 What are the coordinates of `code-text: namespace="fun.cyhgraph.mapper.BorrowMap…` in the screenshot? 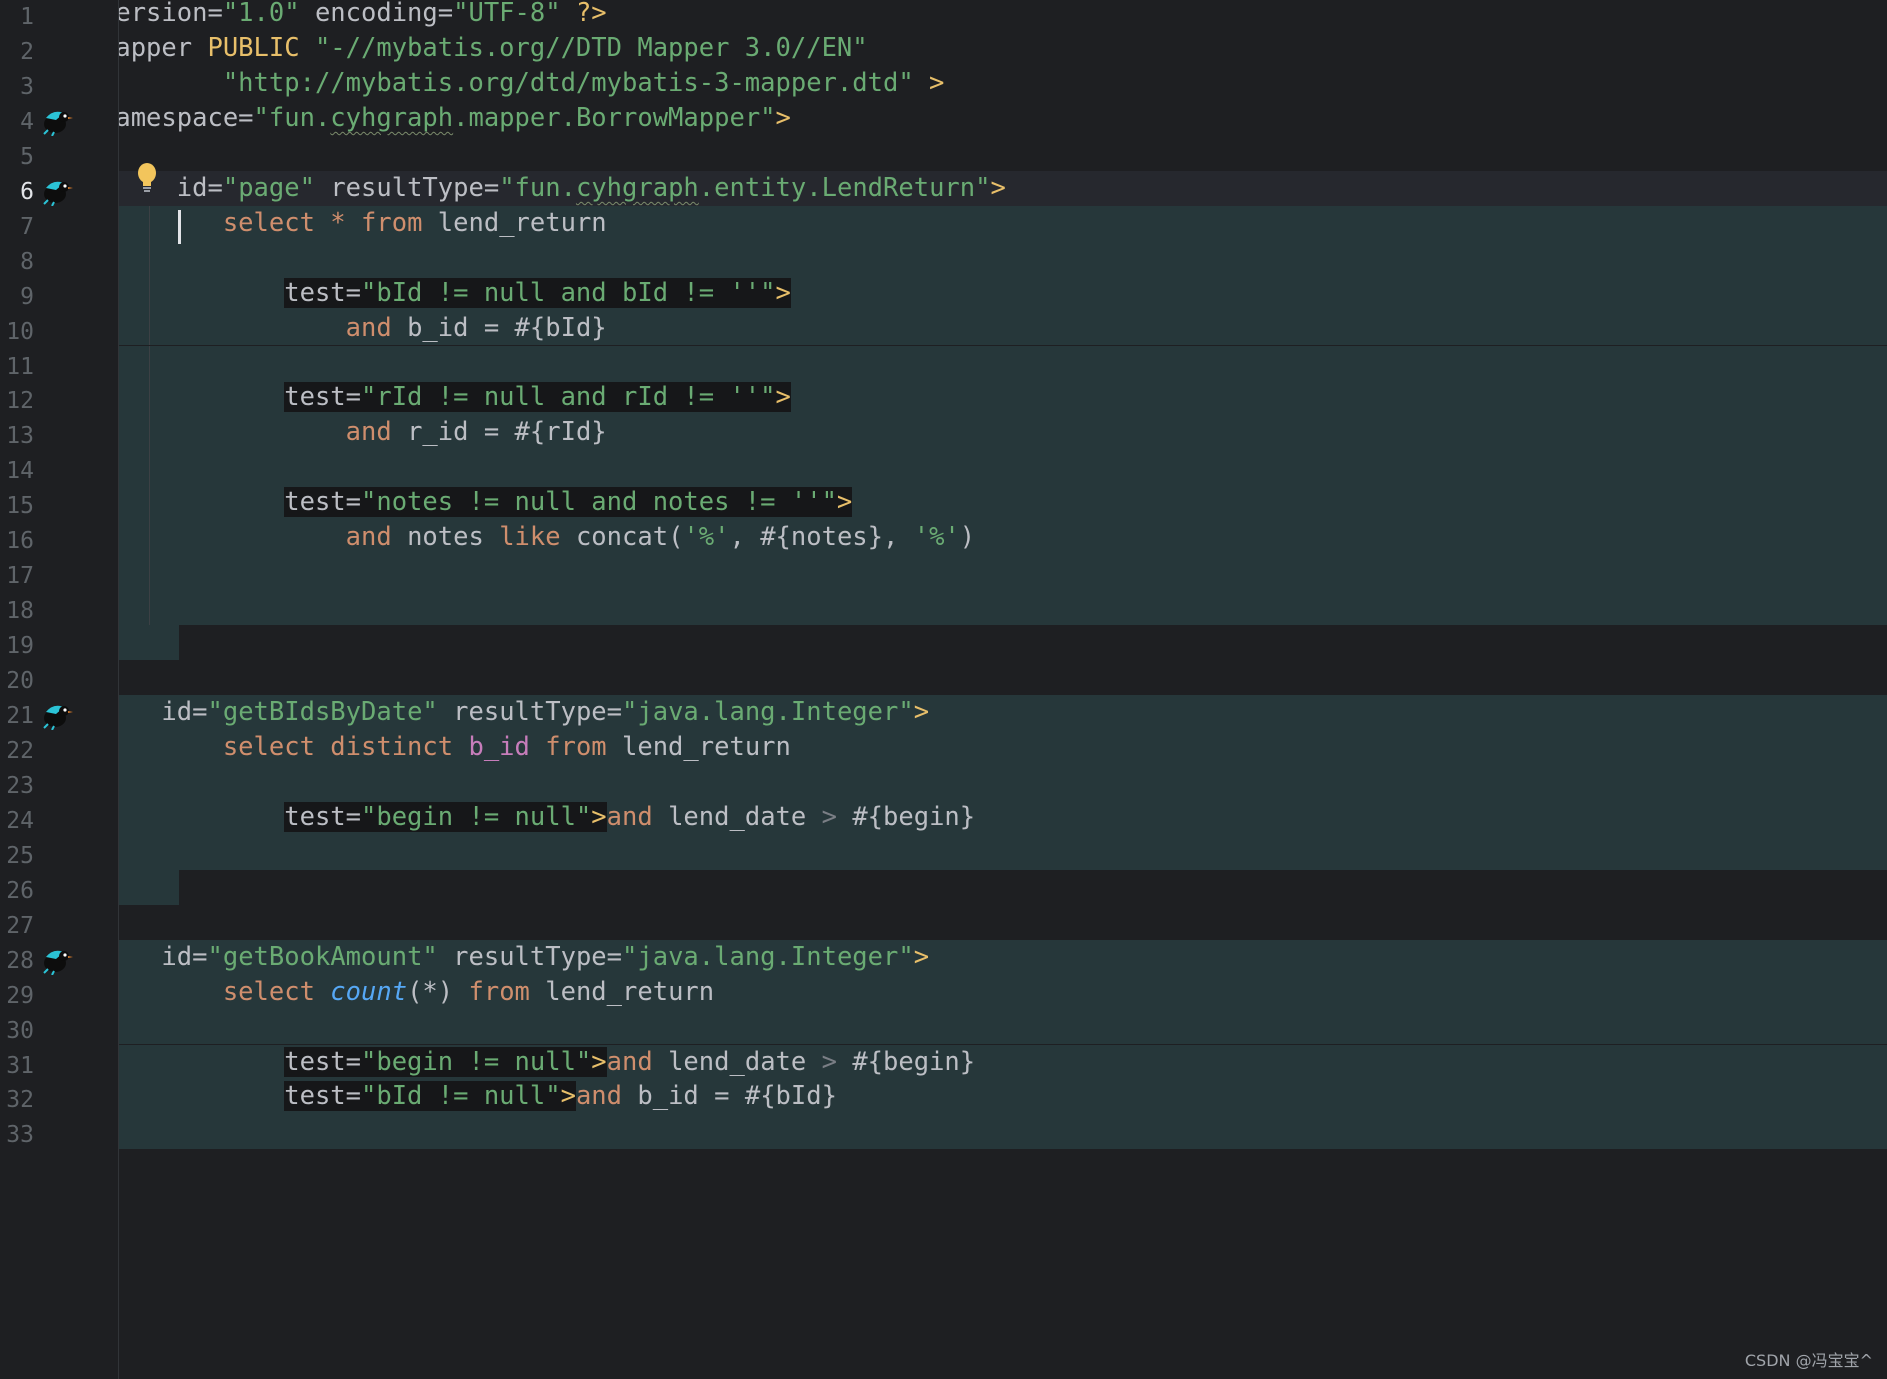 It's located at (445, 118).